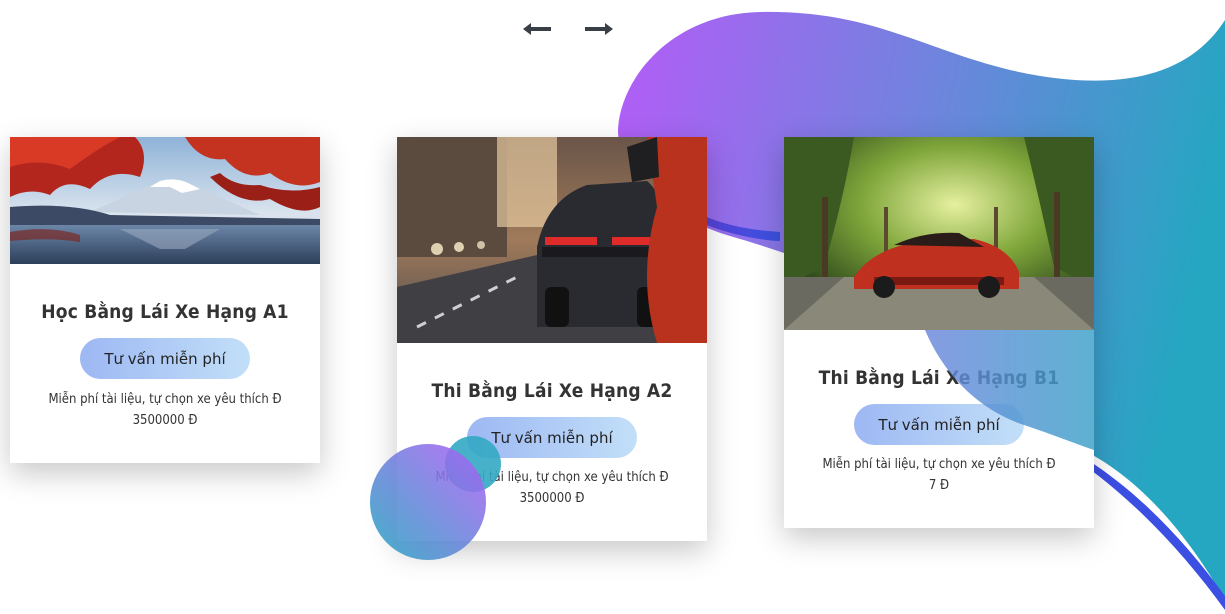 The image size is (1225, 614). I want to click on arrow-left-icon, so click(537, 29).